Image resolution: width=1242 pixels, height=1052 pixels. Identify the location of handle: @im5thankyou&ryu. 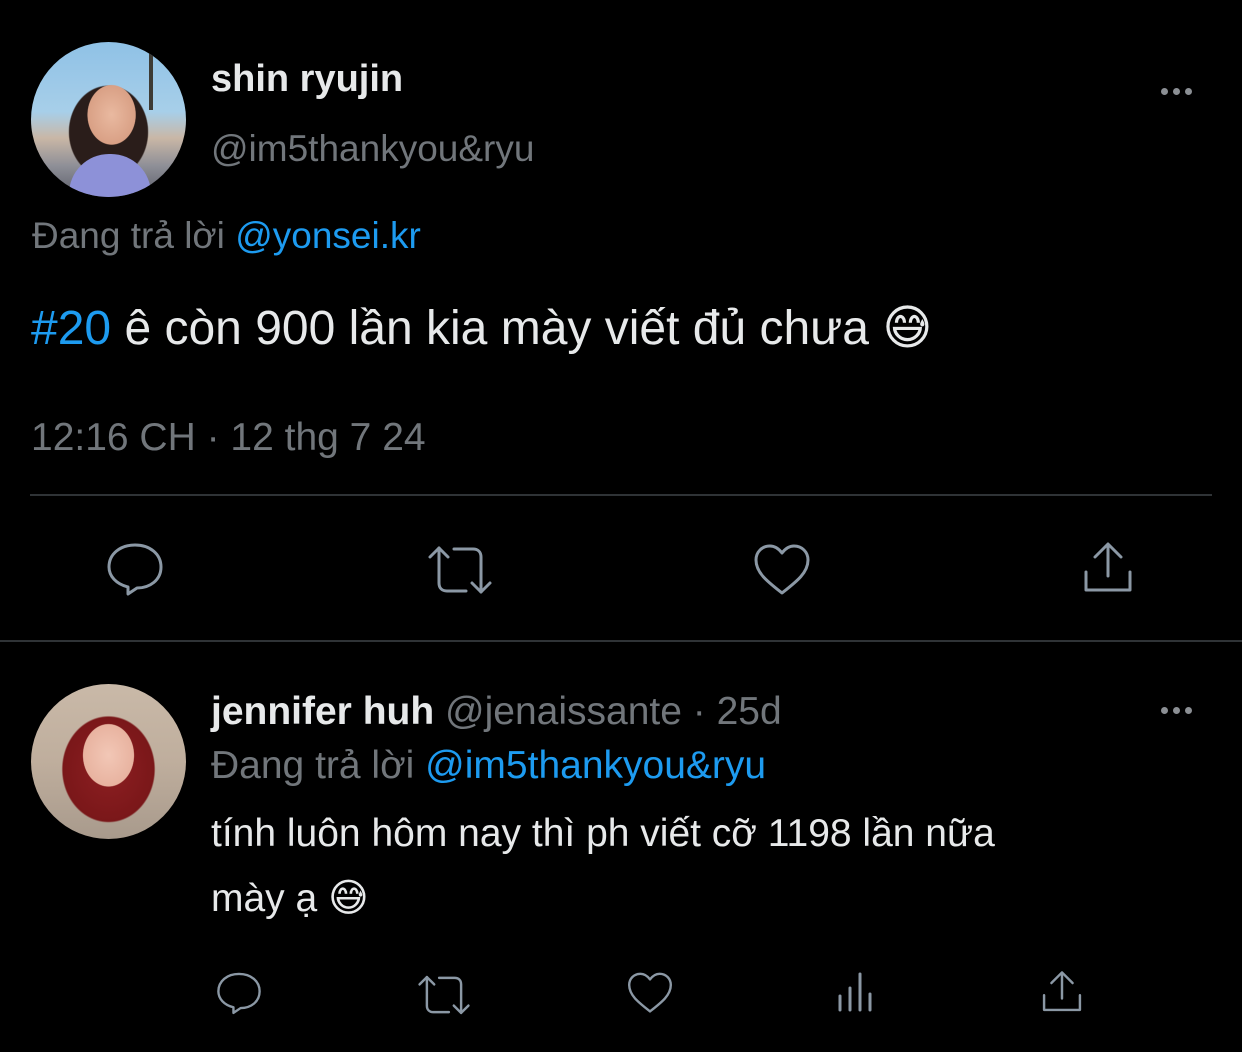
(372, 149).